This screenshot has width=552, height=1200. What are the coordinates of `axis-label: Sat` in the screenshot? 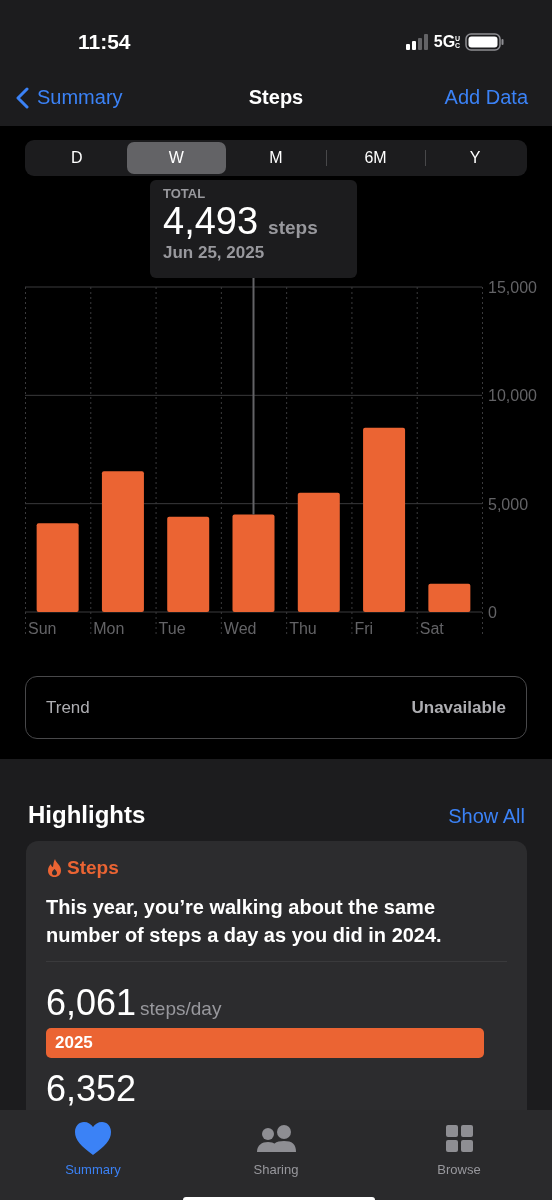 It's located at (431, 628).